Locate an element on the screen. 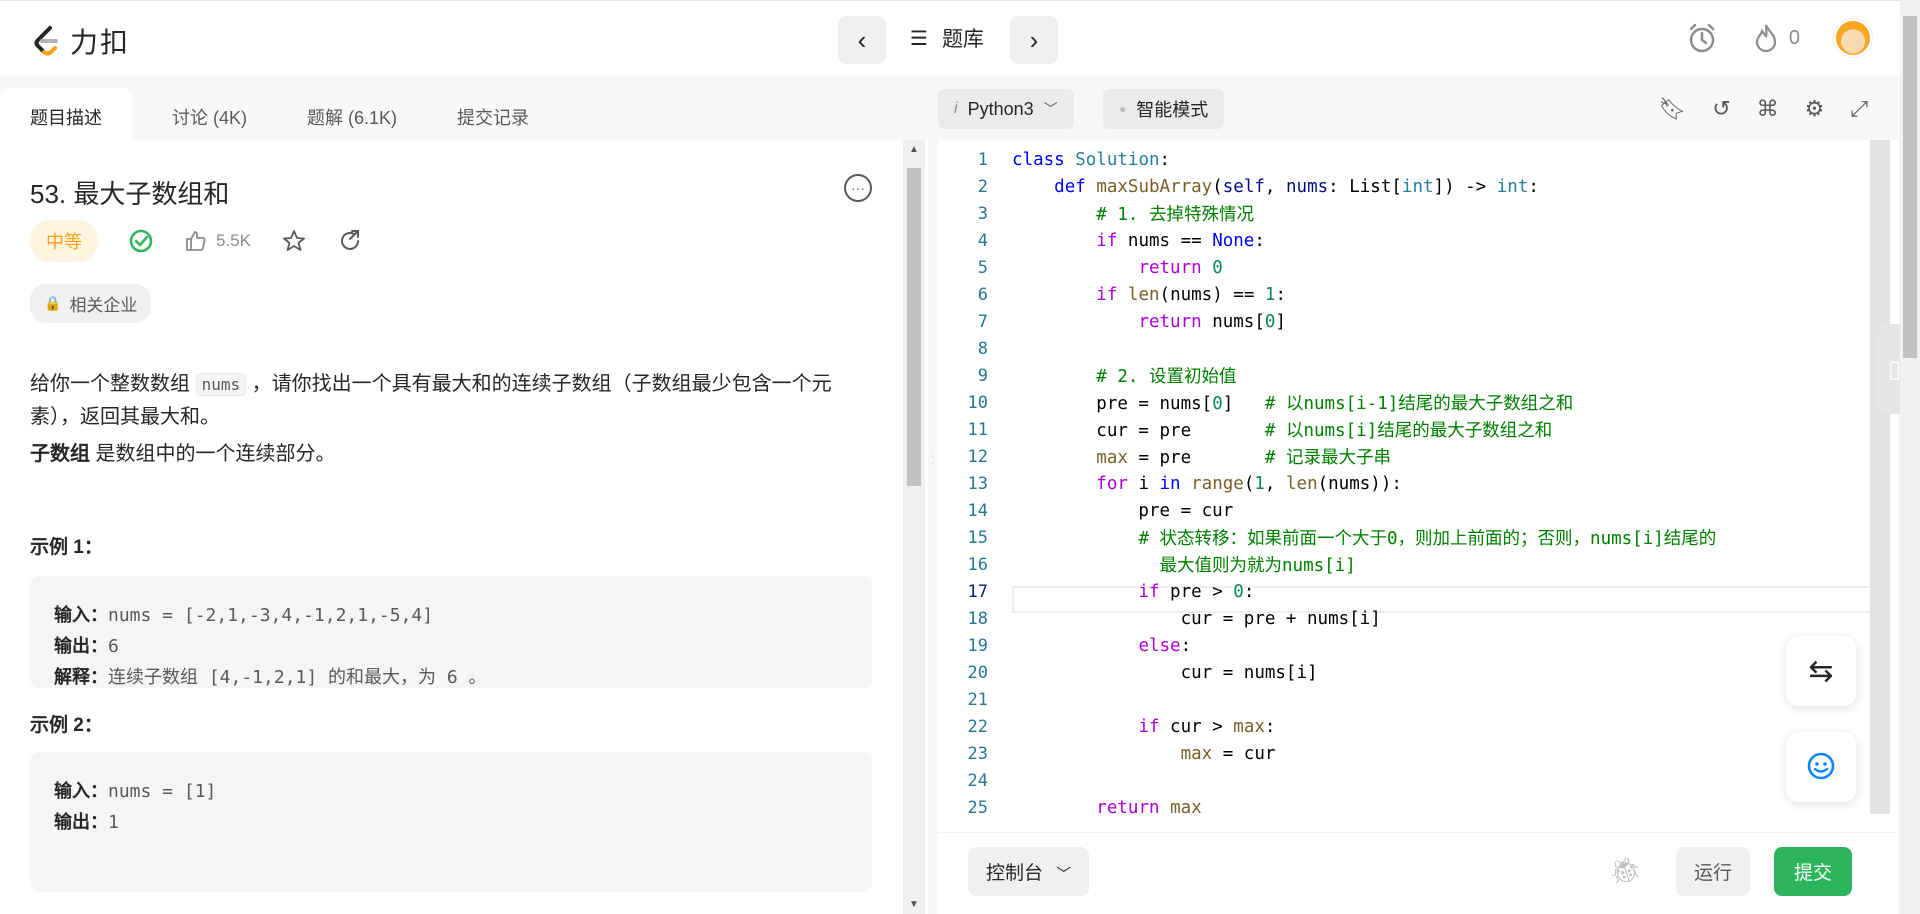 This screenshot has width=1920, height=914. streak-counter: 0 is located at coordinates (1776, 38).